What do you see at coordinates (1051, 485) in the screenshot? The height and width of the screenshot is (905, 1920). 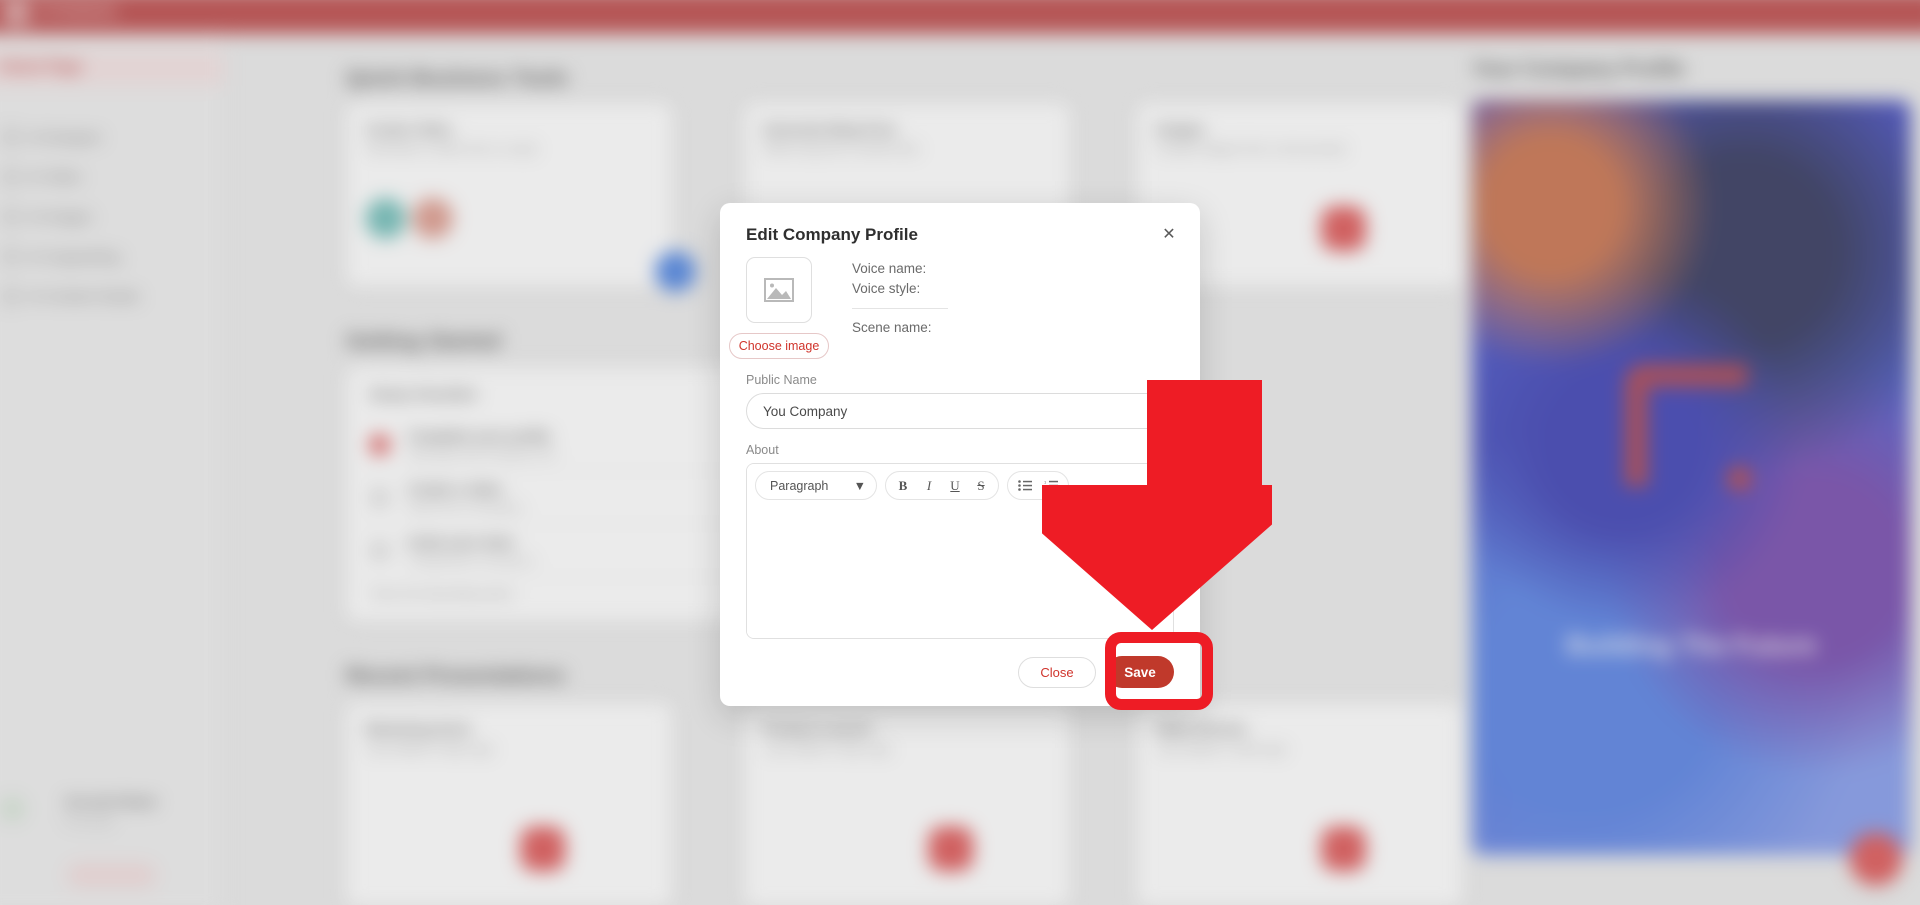 I see `numbered-list-button: 1 2` at bounding box center [1051, 485].